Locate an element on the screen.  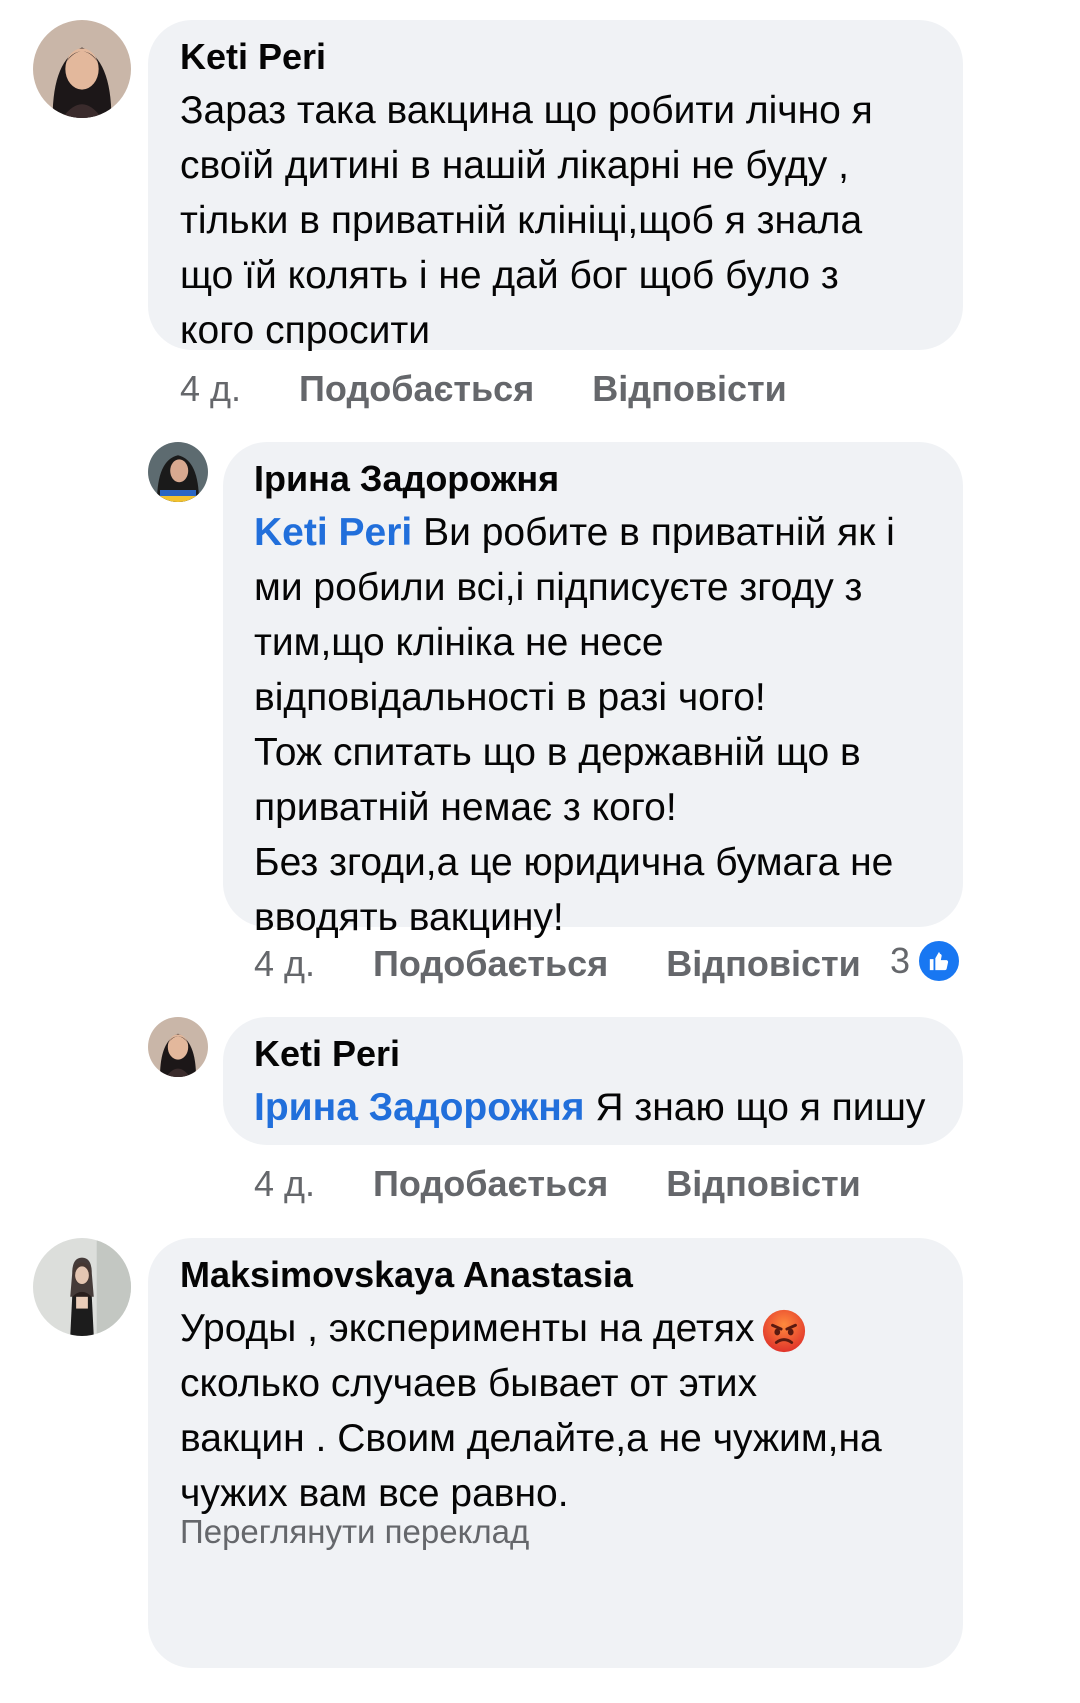
comment-text: Ірина Задорожня Я знаю що я пишу is located at coordinates (594, 1107).